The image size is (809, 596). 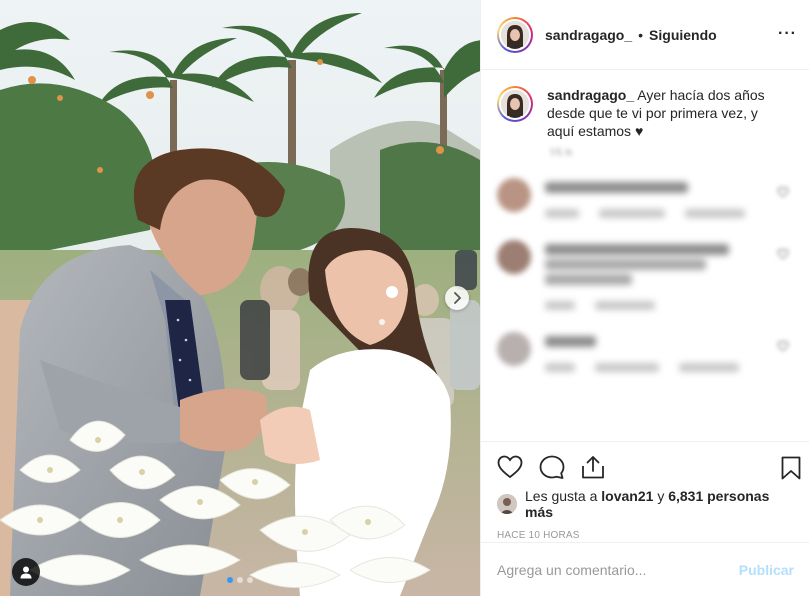 I want to click on save-button, so click(x=791, y=468).